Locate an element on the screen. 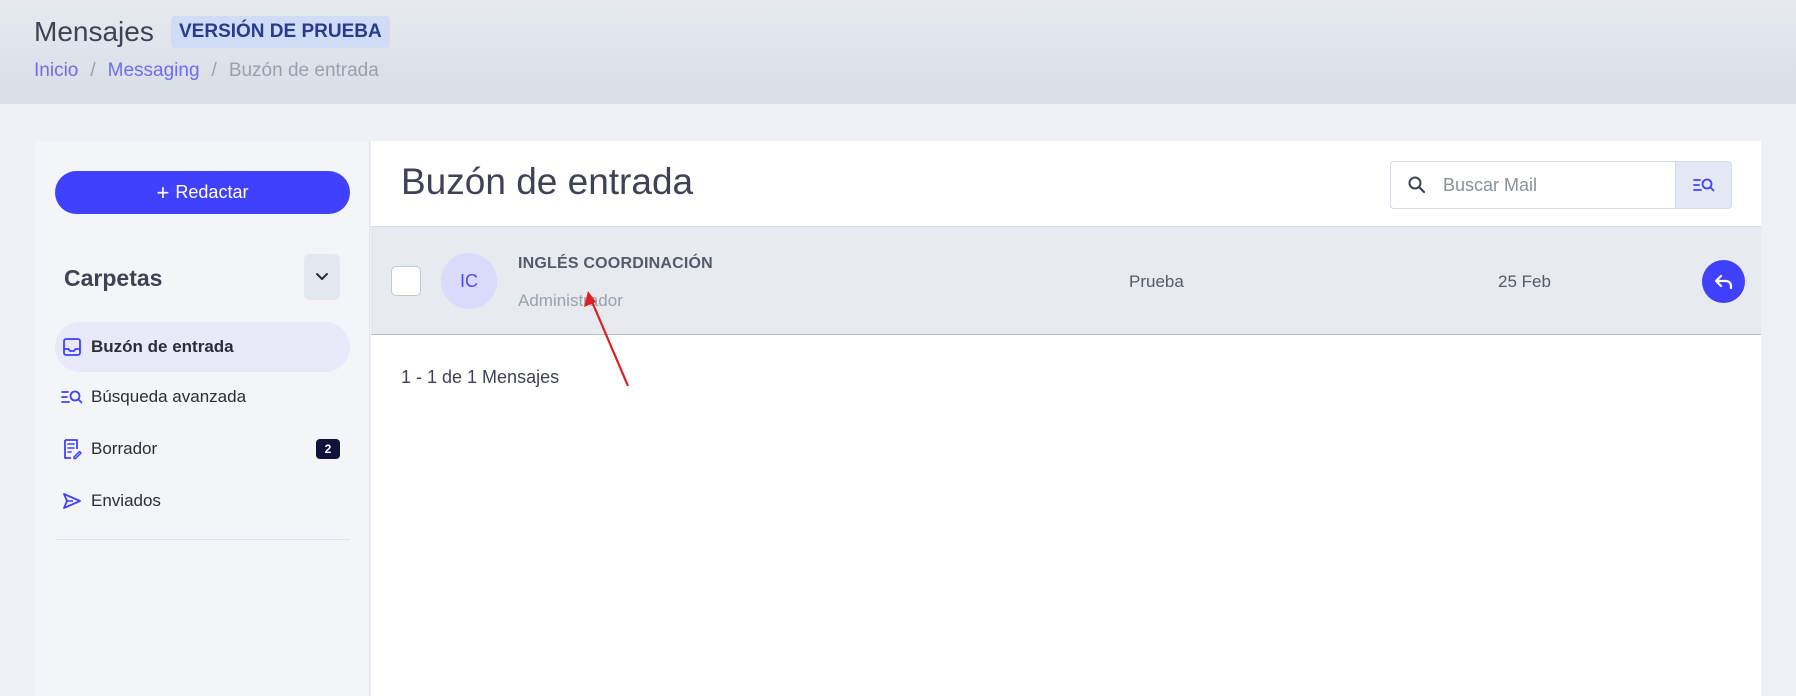  drafts-count-badge: 2 is located at coordinates (328, 449).